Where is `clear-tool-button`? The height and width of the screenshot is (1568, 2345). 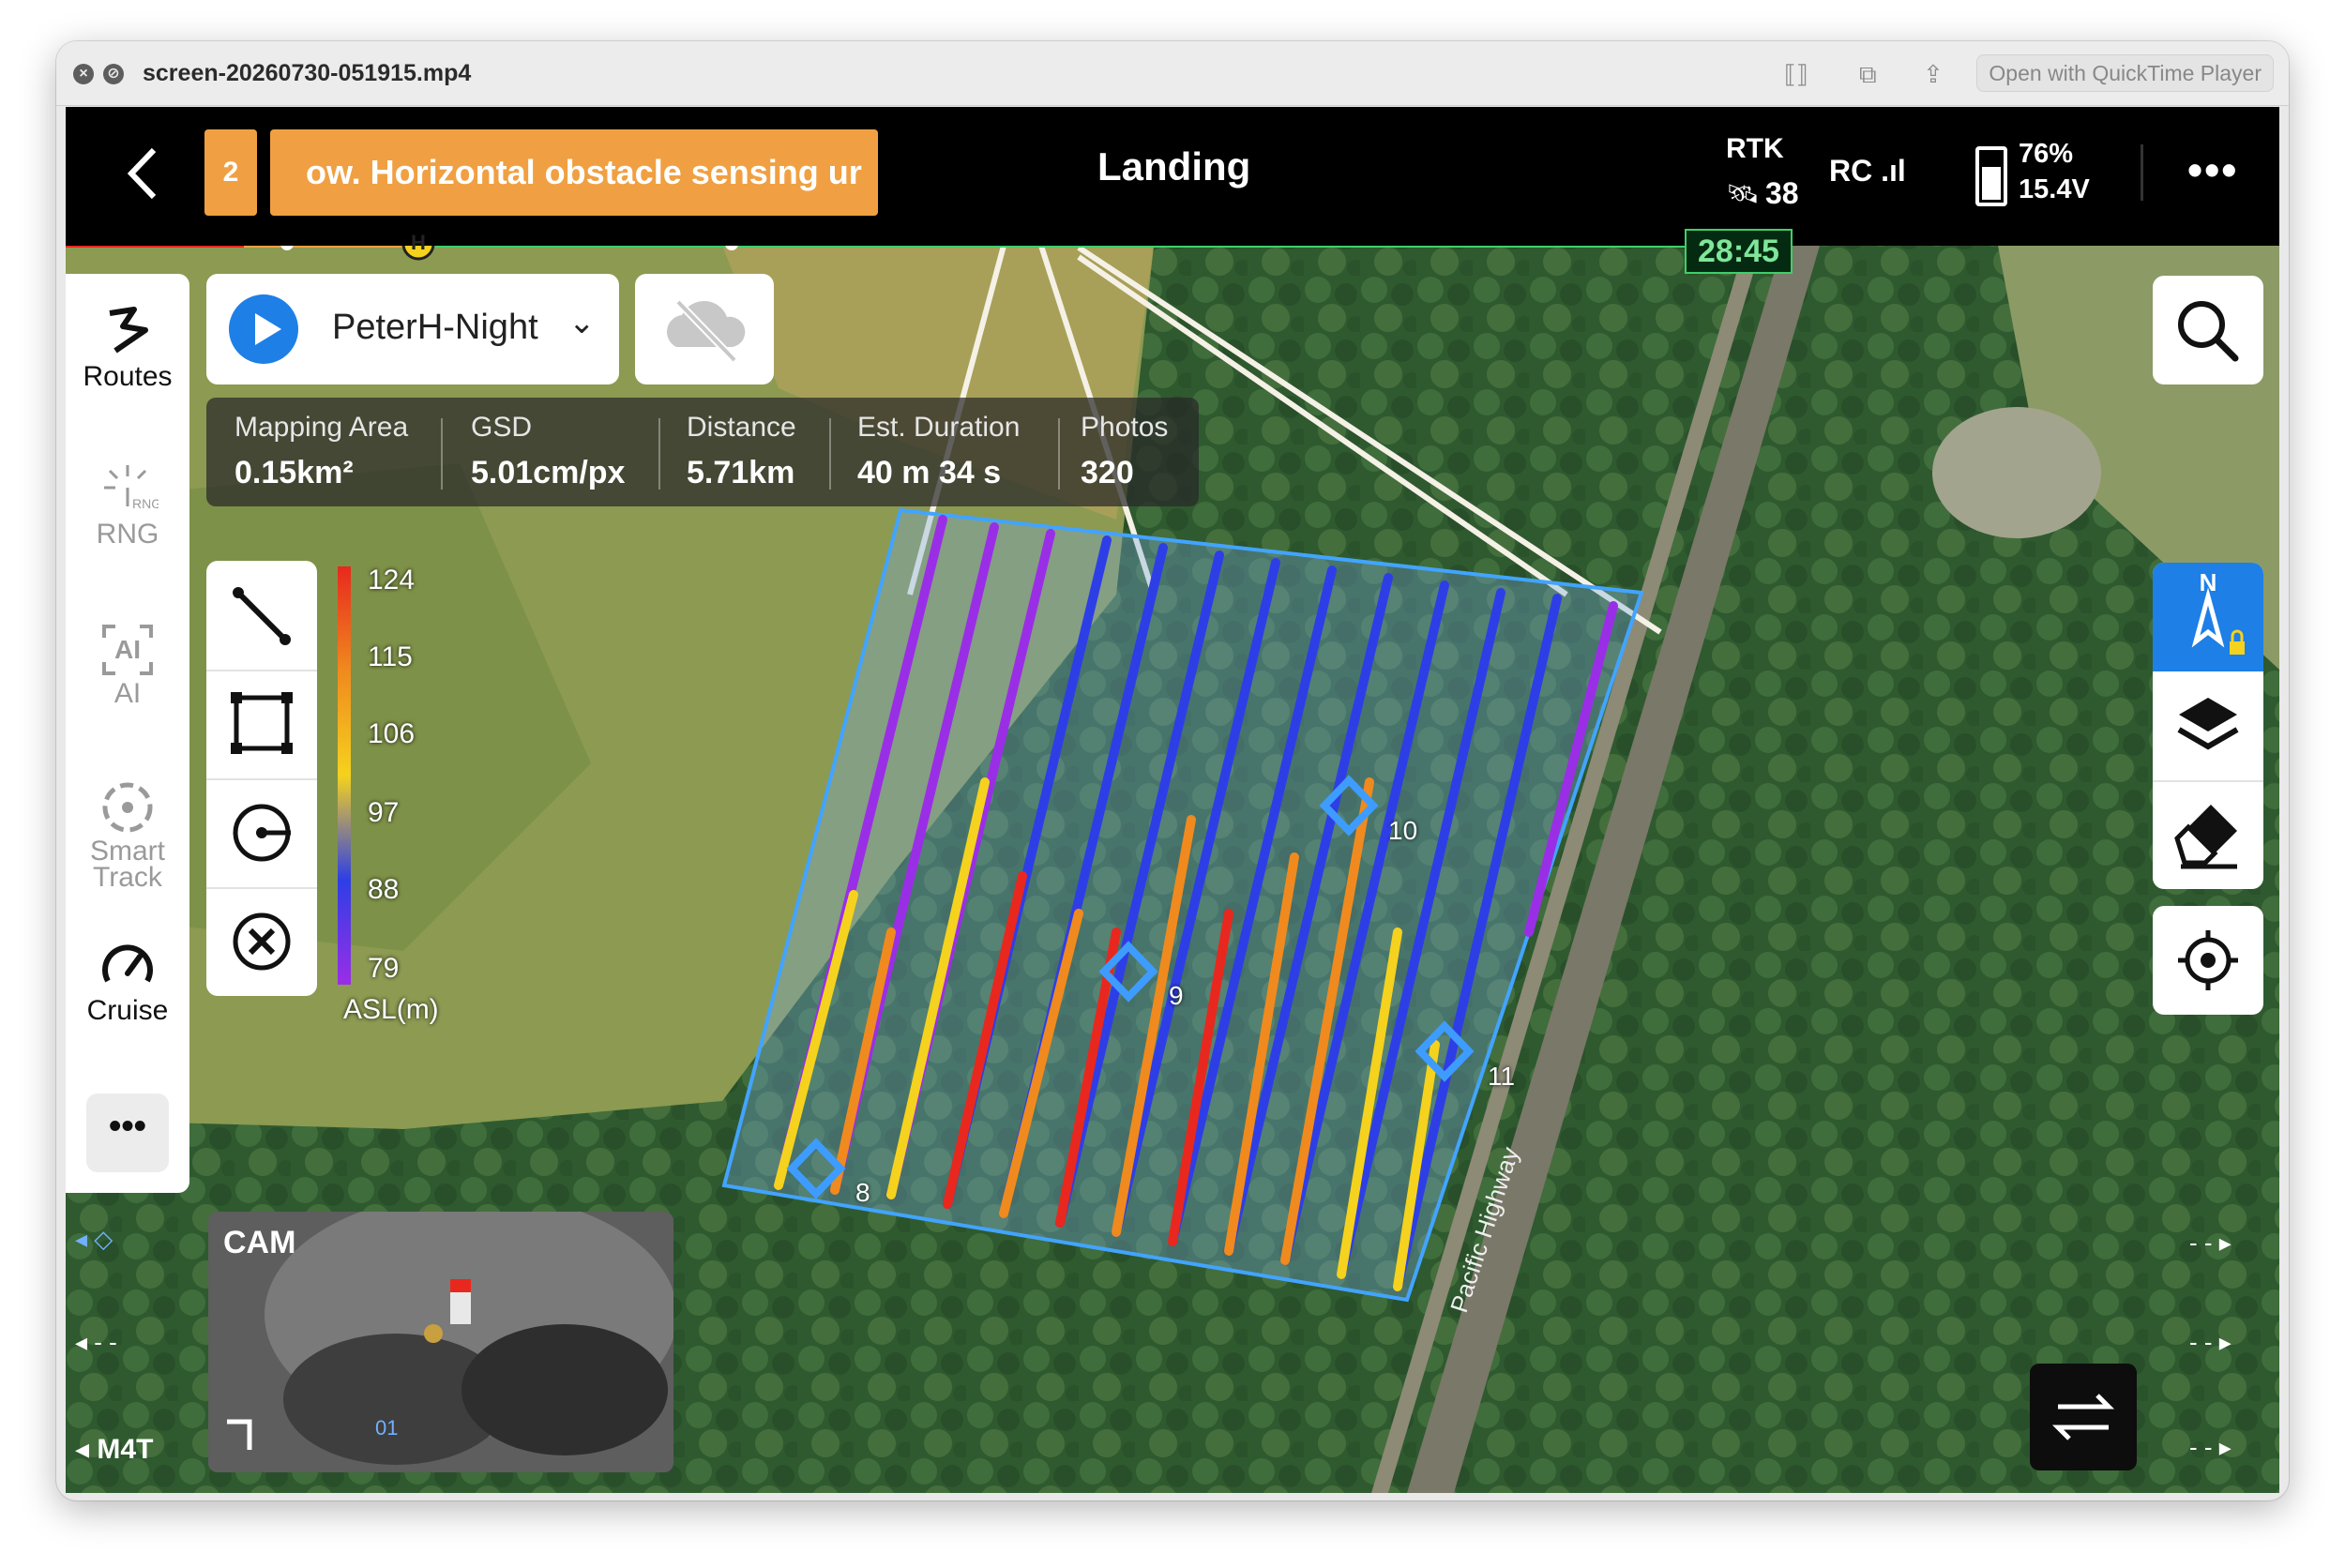
clear-tool-button is located at coordinates (261, 941).